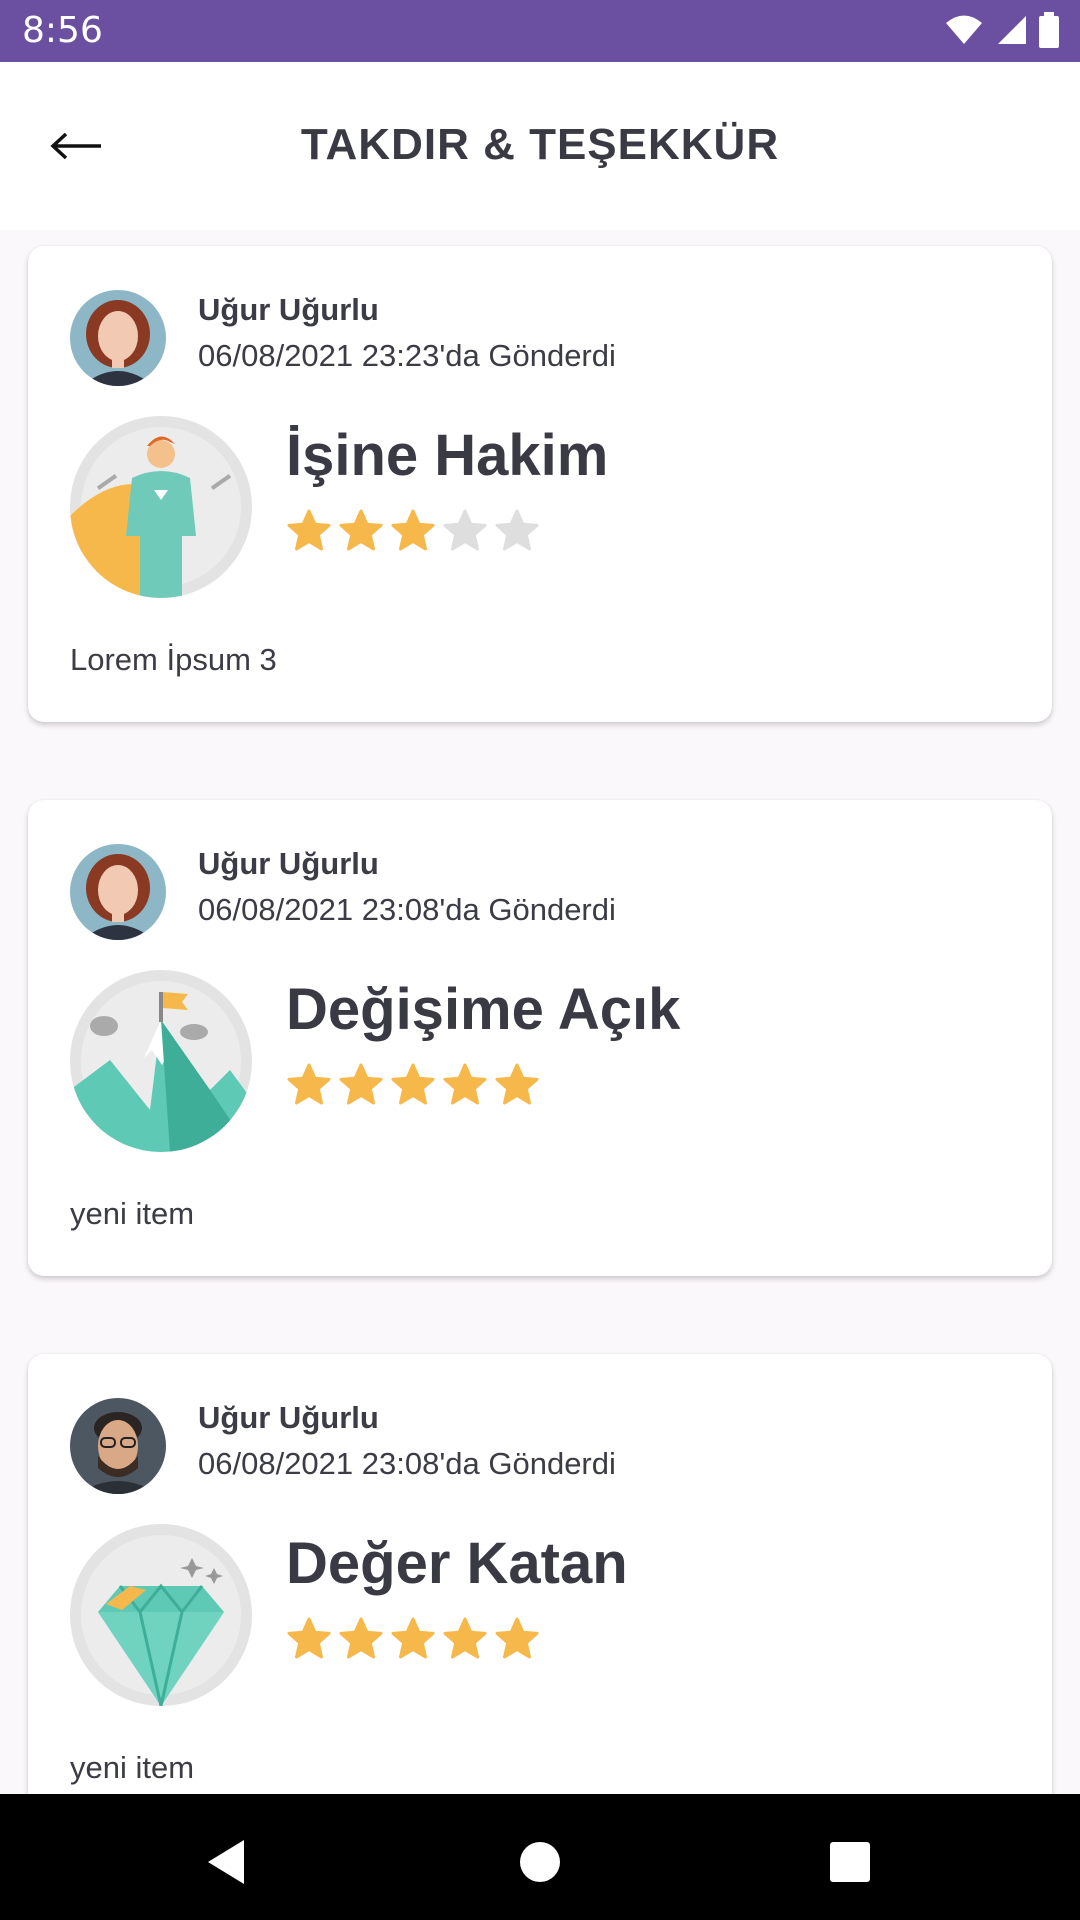 The height and width of the screenshot is (1920, 1080). Describe the element at coordinates (407, 355) in the screenshot. I see `sent-date: 06/08/2021 23:23'da Gönderdi` at that location.